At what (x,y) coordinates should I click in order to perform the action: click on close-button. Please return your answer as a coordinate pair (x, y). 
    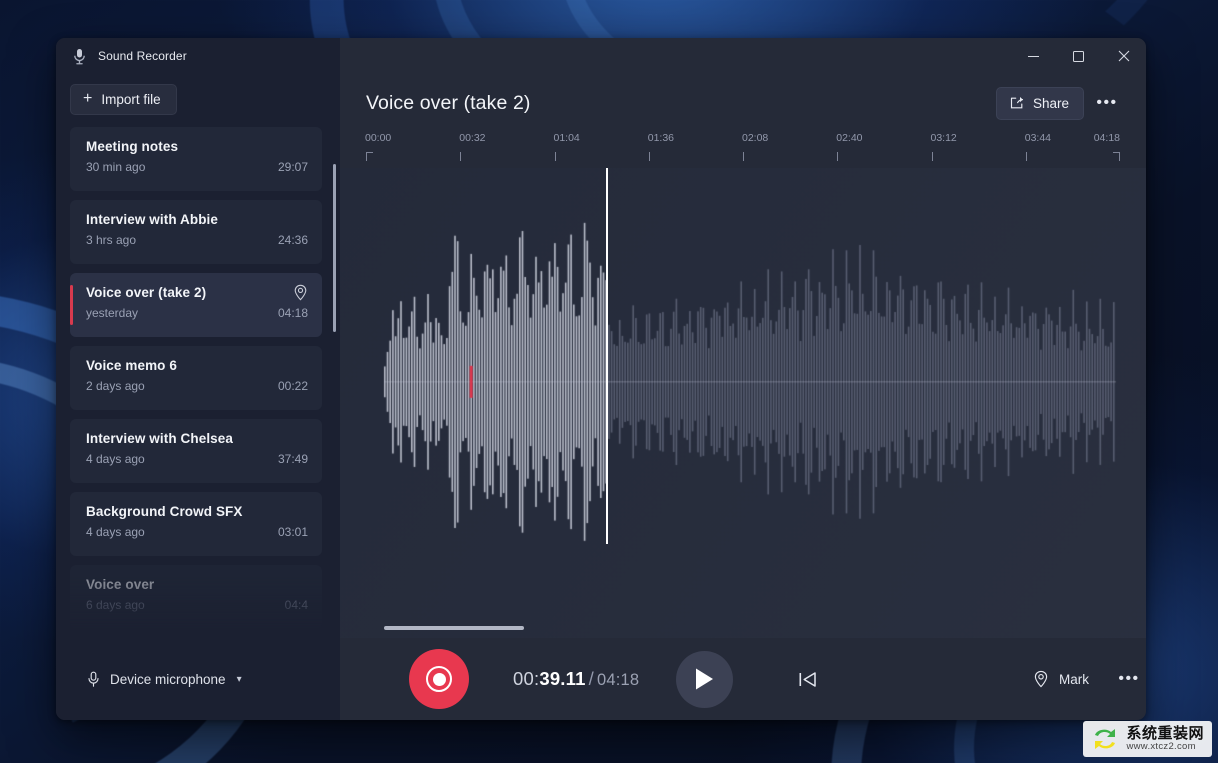
    Looking at the image, I should click on (1123, 56).